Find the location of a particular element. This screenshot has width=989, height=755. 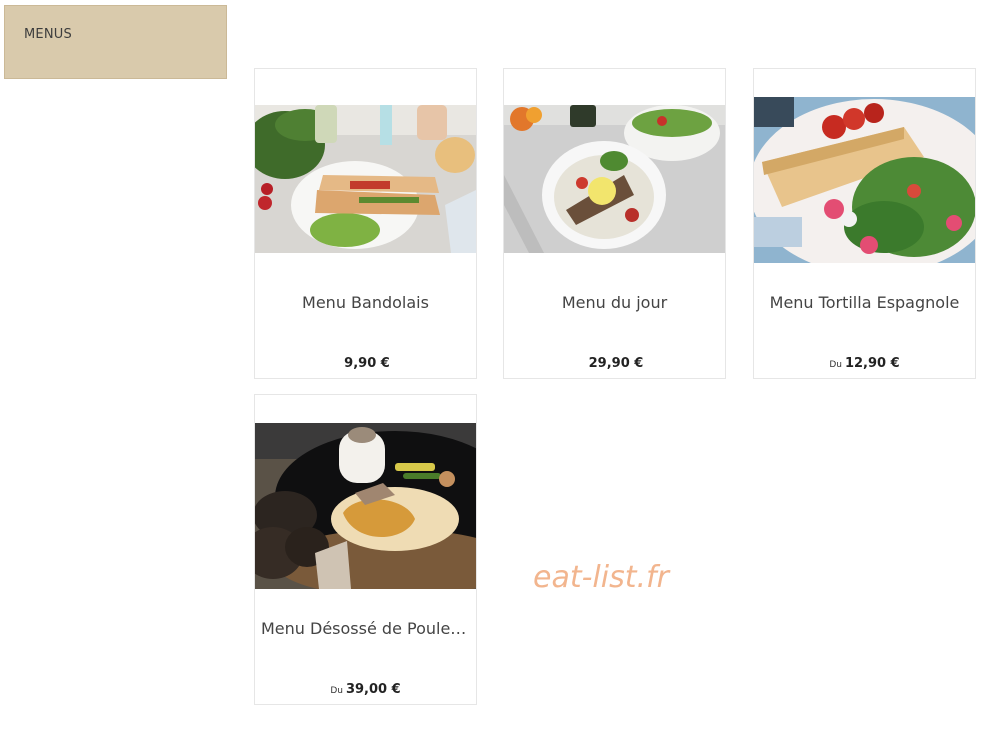

sandwich-plate-image is located at coordinates (365, 179).